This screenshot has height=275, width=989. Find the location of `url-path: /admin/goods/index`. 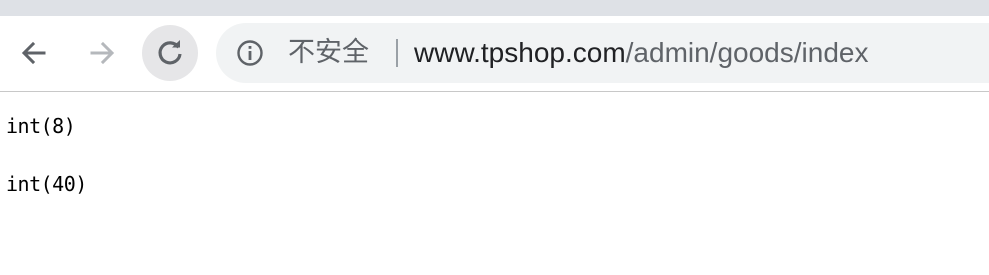

url-path: /admin/goods/index is located at coordinates (747, 52).